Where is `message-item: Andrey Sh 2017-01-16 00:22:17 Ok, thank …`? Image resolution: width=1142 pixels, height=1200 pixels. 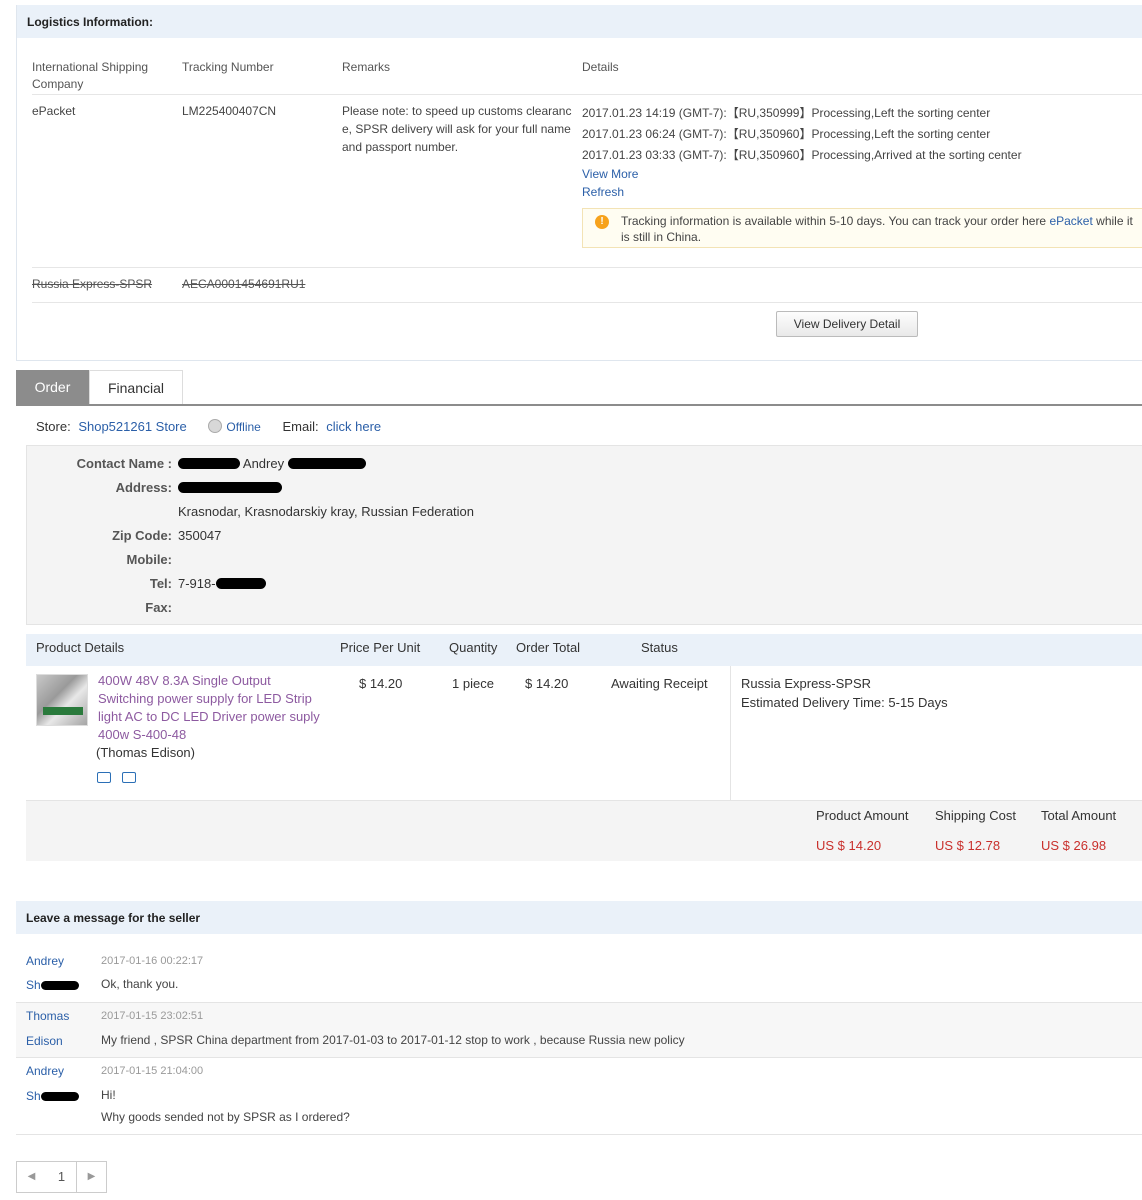
message-item: Andrey Sh 2017-01-16 00:22:17 Ok, thank … is located at coordinates (579, 974).